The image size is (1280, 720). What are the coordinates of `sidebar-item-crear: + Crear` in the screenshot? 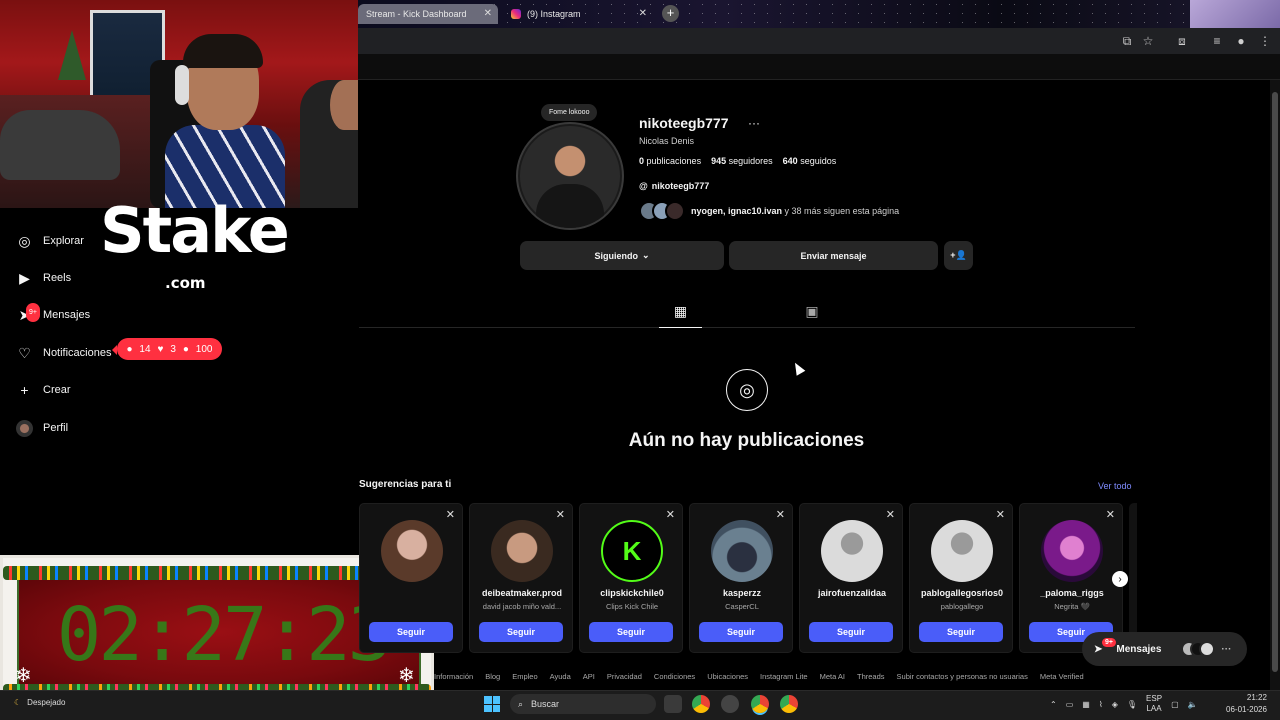 It's located at (43, 390).